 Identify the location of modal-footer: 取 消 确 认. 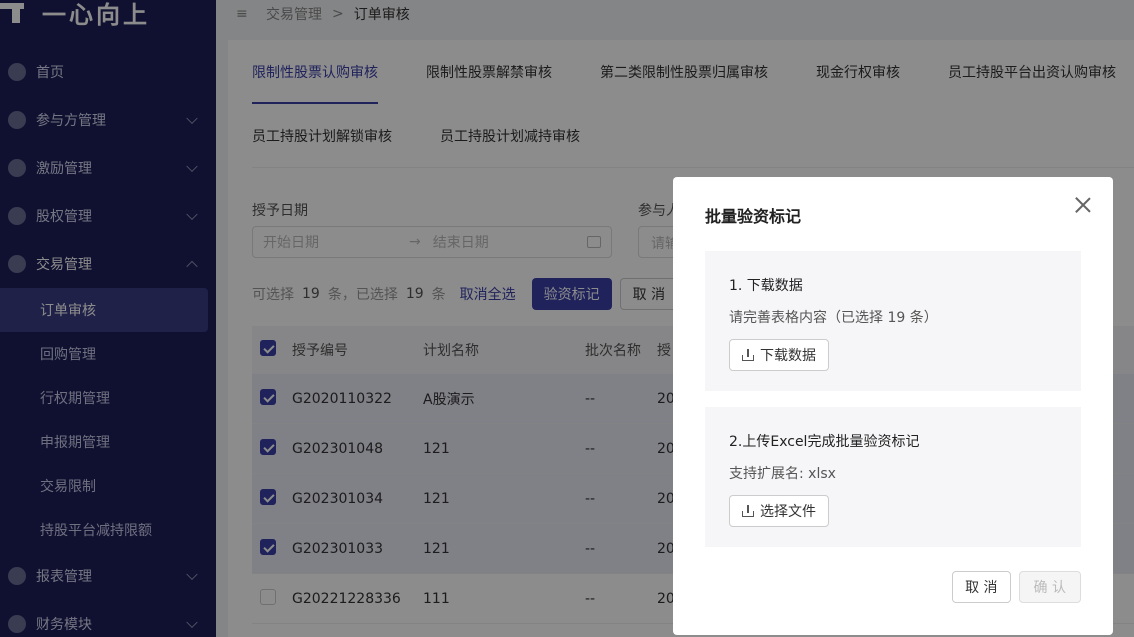
(1016, 587).